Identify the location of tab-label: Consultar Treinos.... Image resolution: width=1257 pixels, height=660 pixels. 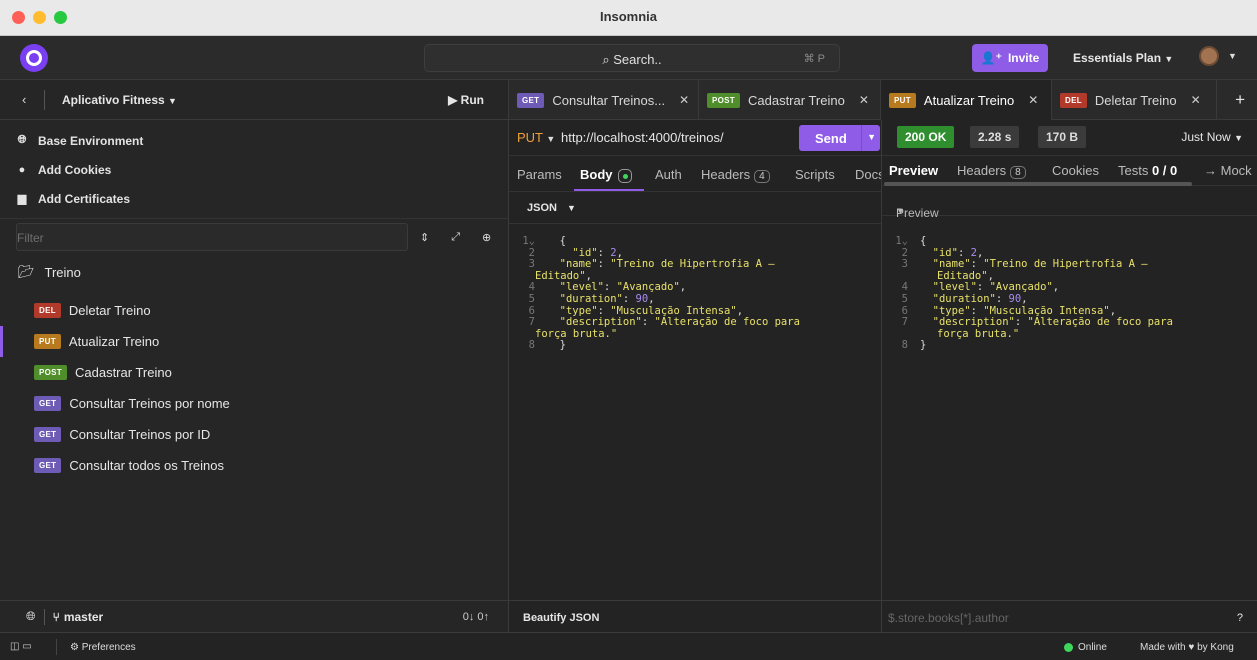
(609, 100).